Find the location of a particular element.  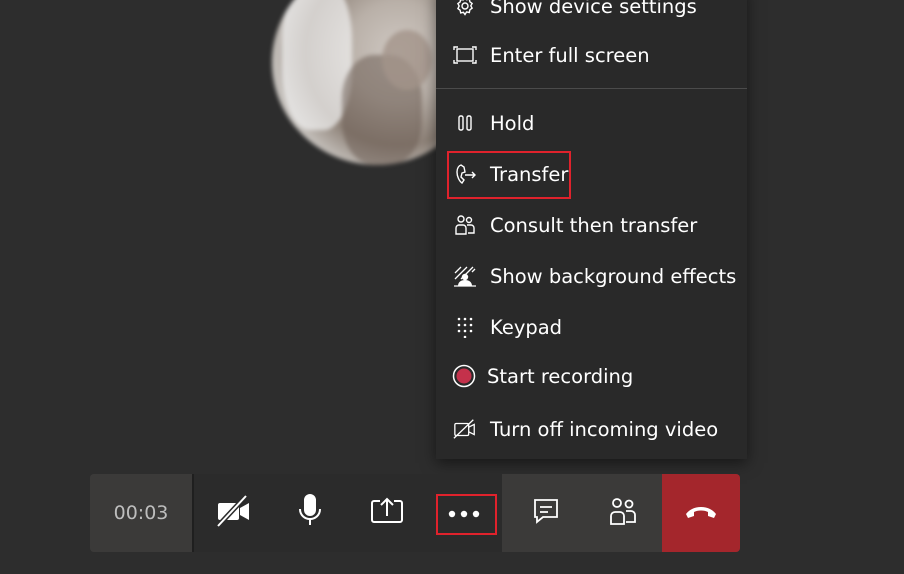

menu-item-label: Show device settings is located at coordinates (593, 9).